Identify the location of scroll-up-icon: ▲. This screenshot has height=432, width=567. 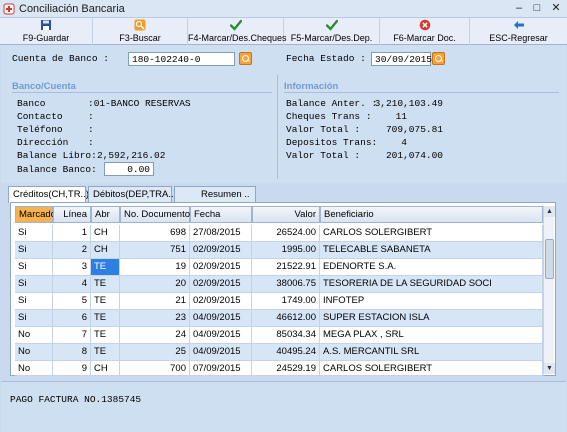
(549, 211).